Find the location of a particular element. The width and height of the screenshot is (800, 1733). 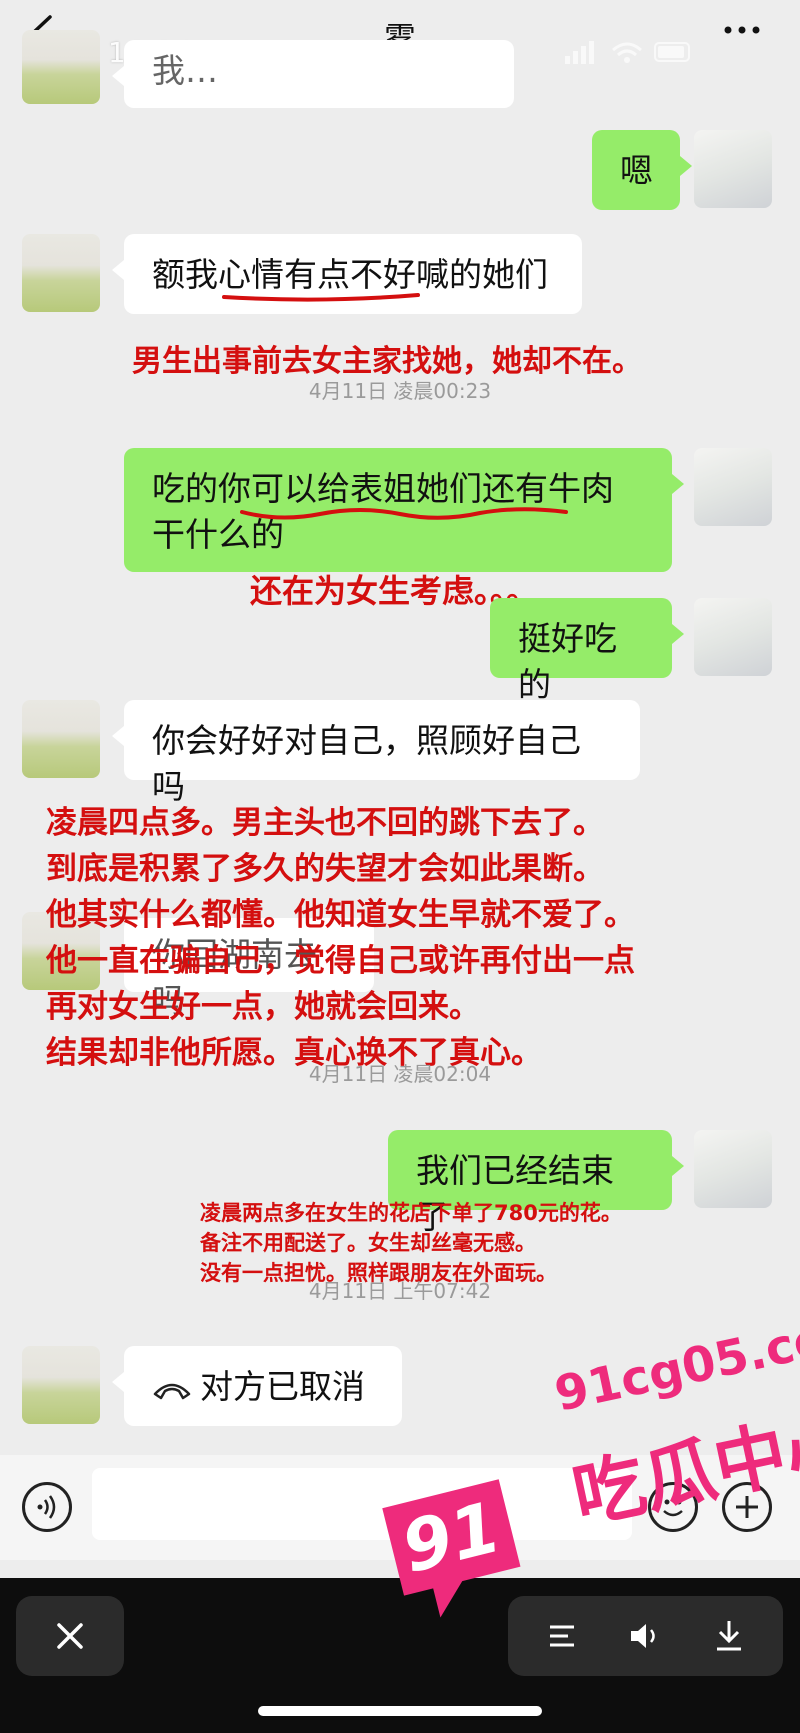

voice-input-button is located at coordinates (47, 1507).